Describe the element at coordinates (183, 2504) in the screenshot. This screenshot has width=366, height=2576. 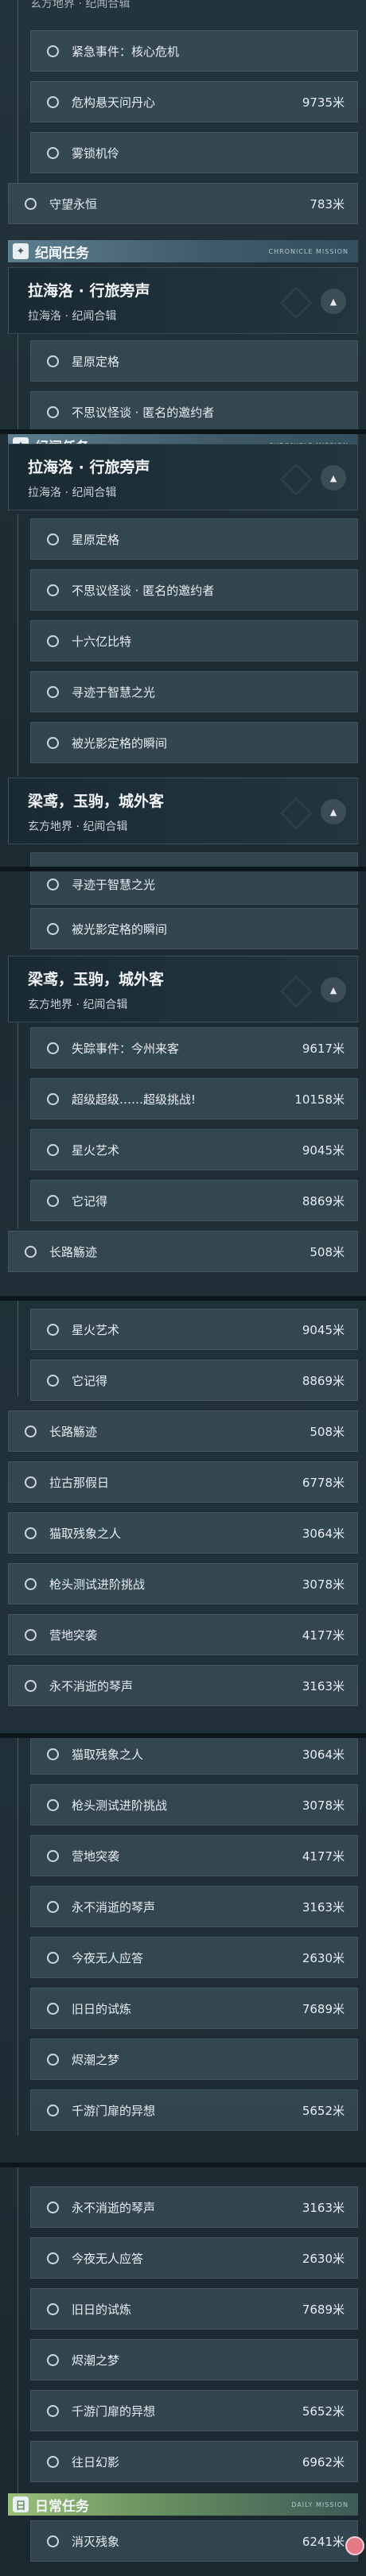
I see `category-header: 日日常任务 DAILY MISSION` at that location.